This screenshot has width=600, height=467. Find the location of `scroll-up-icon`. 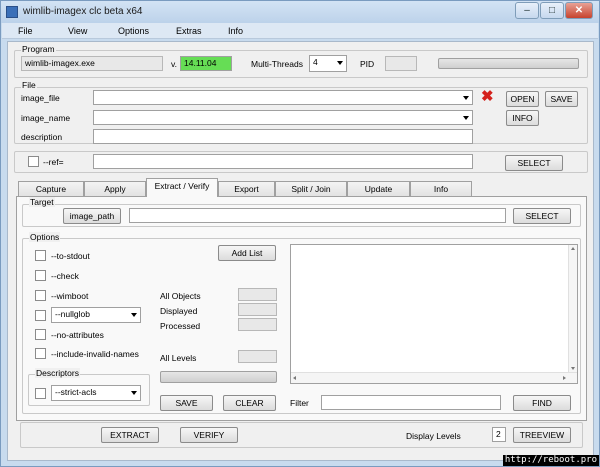

scroll-up-icon is located at coordinates (573, 248).